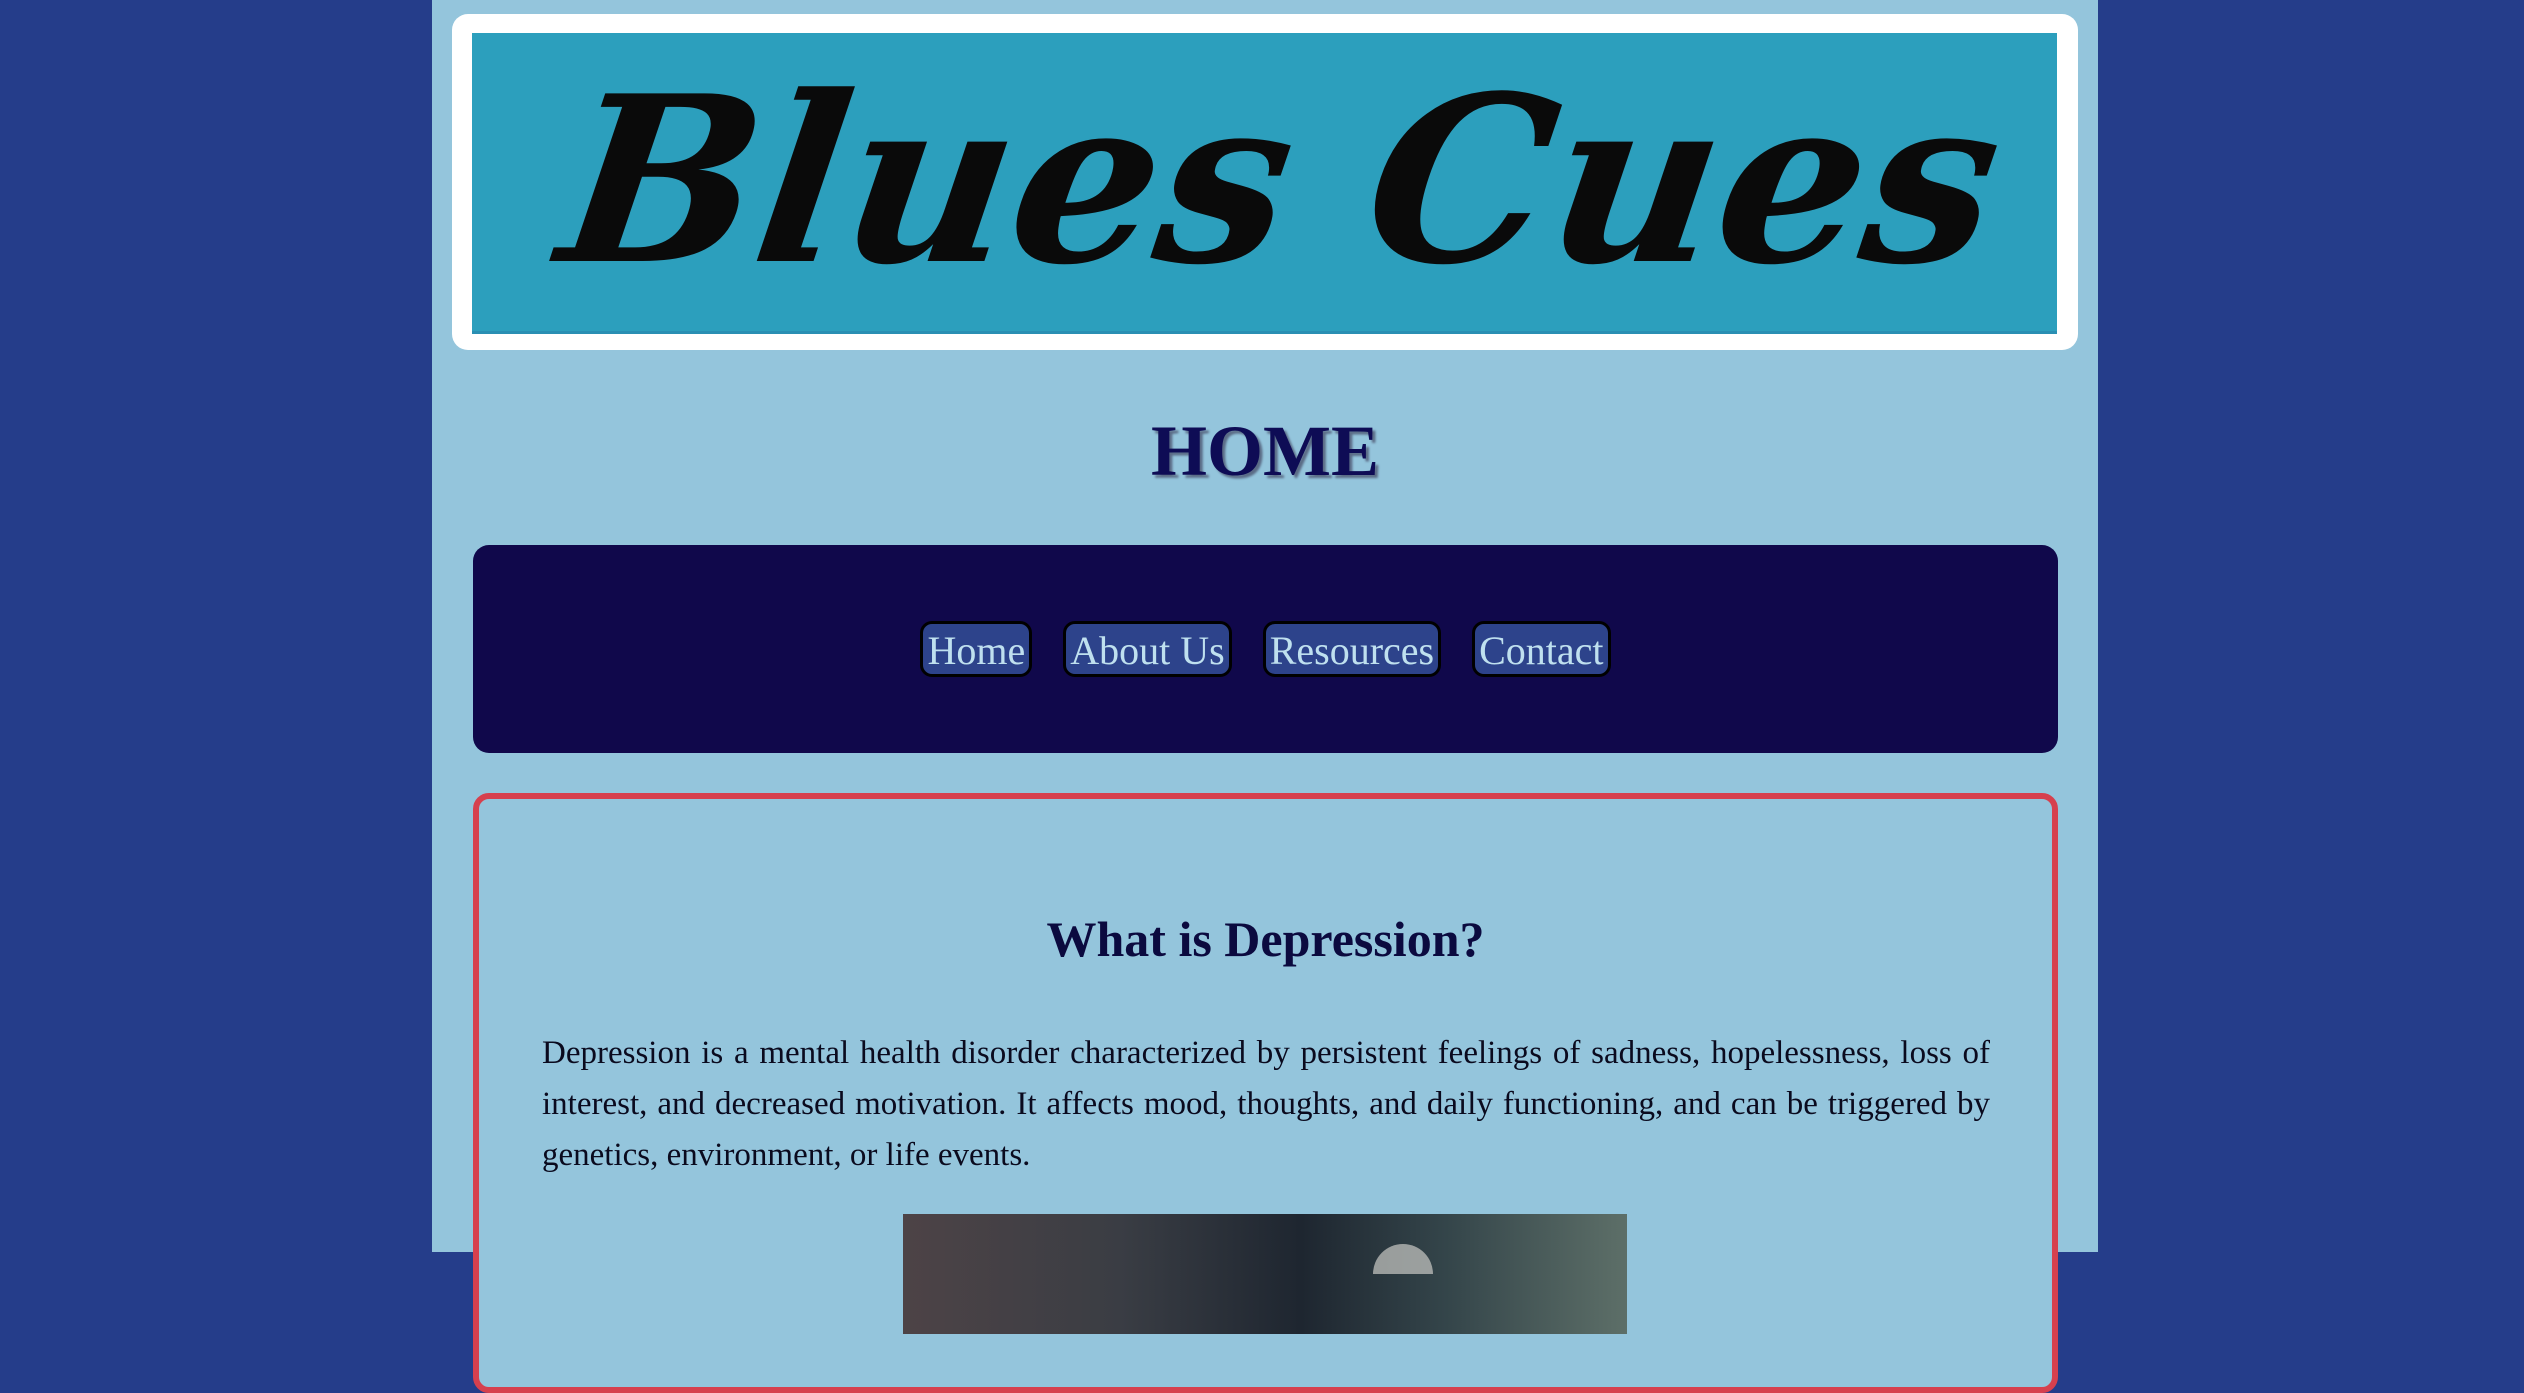 The image size is (2524, 1393). I want to click on nav-about-us-link: About Us, so click(1147, 649).